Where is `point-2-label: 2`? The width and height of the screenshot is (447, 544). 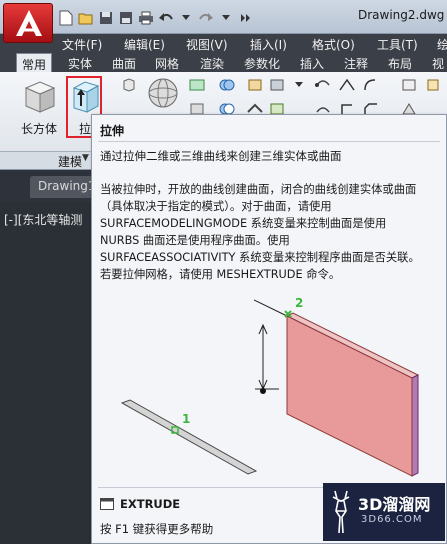
point-2-label: 2 is located at coordinates (299, 303).